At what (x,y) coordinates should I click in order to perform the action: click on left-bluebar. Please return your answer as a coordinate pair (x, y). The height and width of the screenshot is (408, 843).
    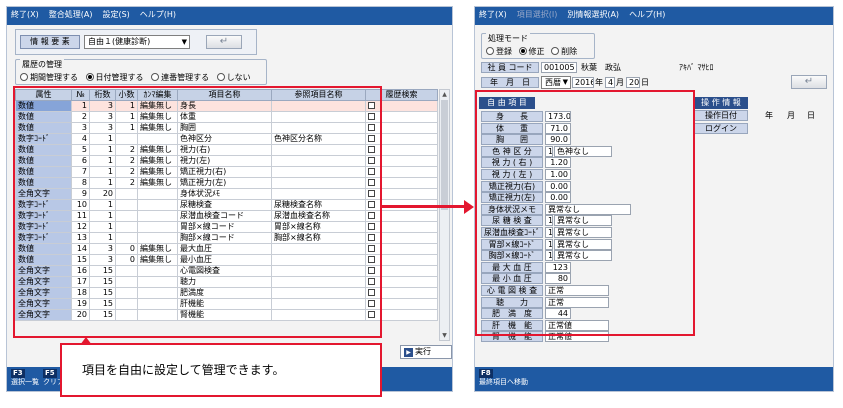
    Looking at the image, I should click on (229, 23).